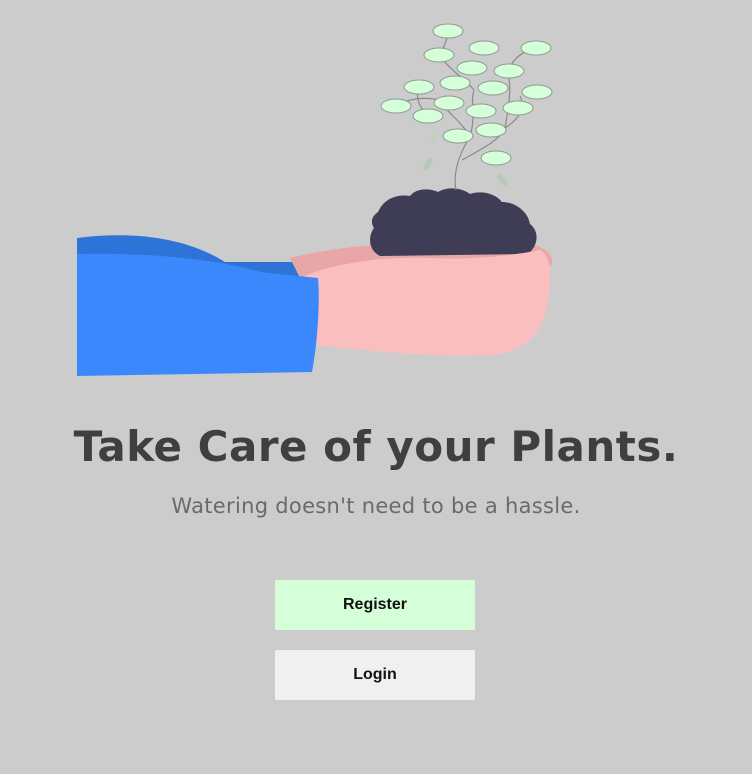 This screenshot has width=752, height=774. I want to click on page-title: Take Care of your Plants., so click(376, 446).